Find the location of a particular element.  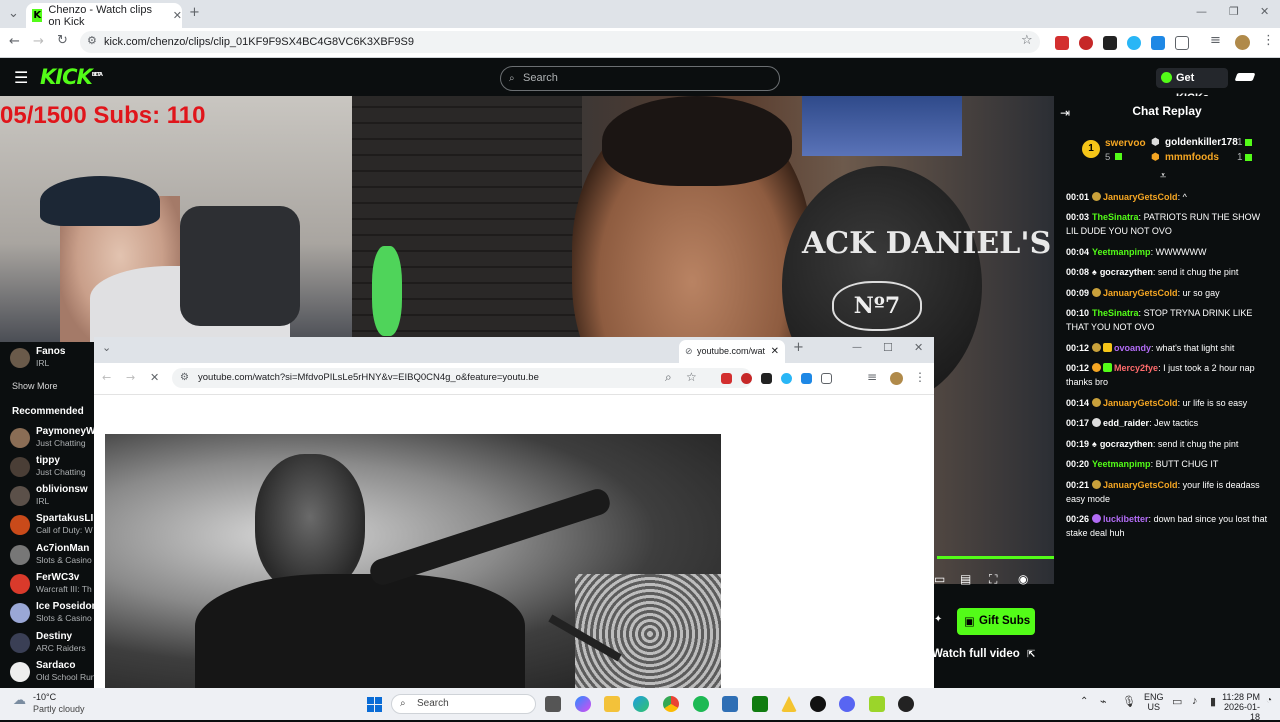

weather-desc: Partly cloudy is located at coordinates (59, 709).